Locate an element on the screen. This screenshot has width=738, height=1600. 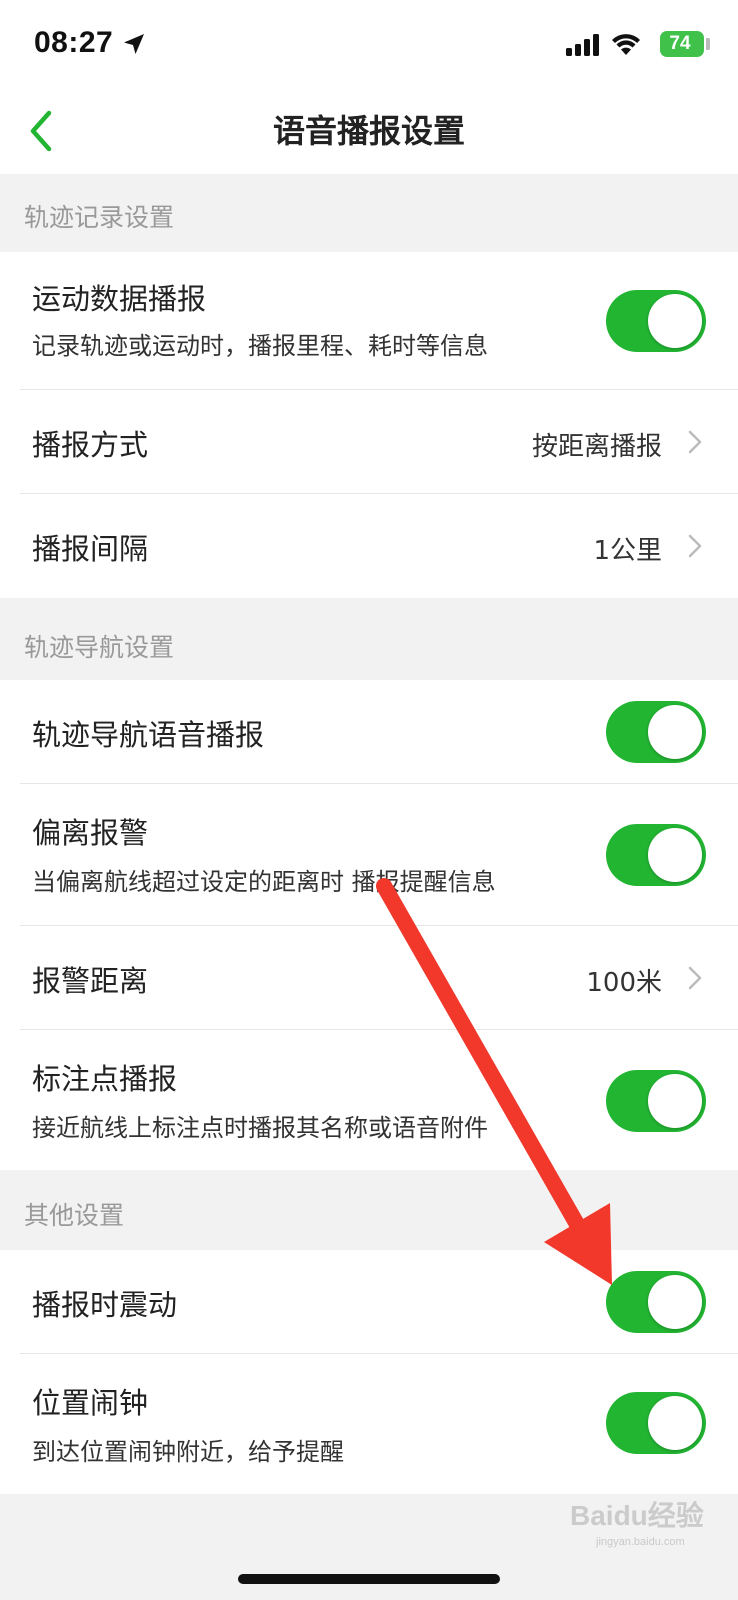
row-title: 偏离报警 is located at coordinates (90, 833).